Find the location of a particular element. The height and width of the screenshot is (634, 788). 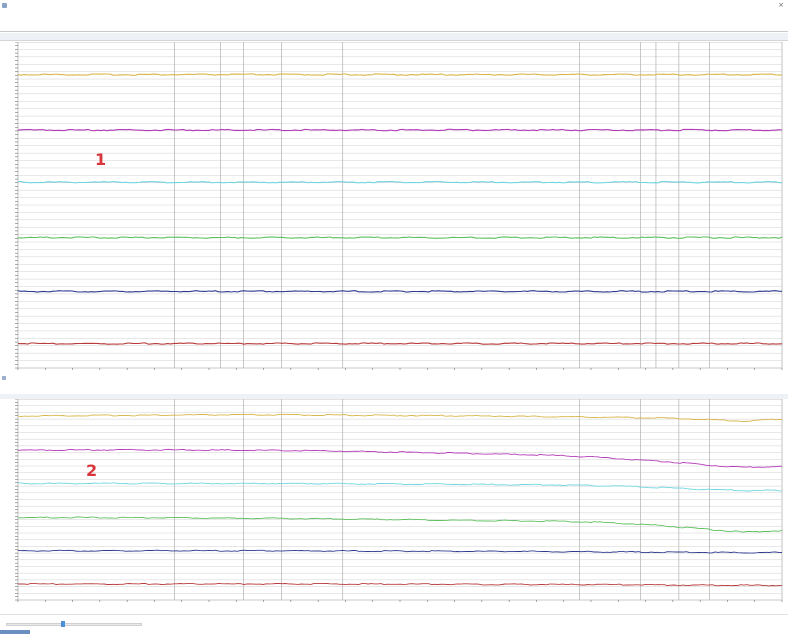

status-bar is located at coordinates (394, 624).